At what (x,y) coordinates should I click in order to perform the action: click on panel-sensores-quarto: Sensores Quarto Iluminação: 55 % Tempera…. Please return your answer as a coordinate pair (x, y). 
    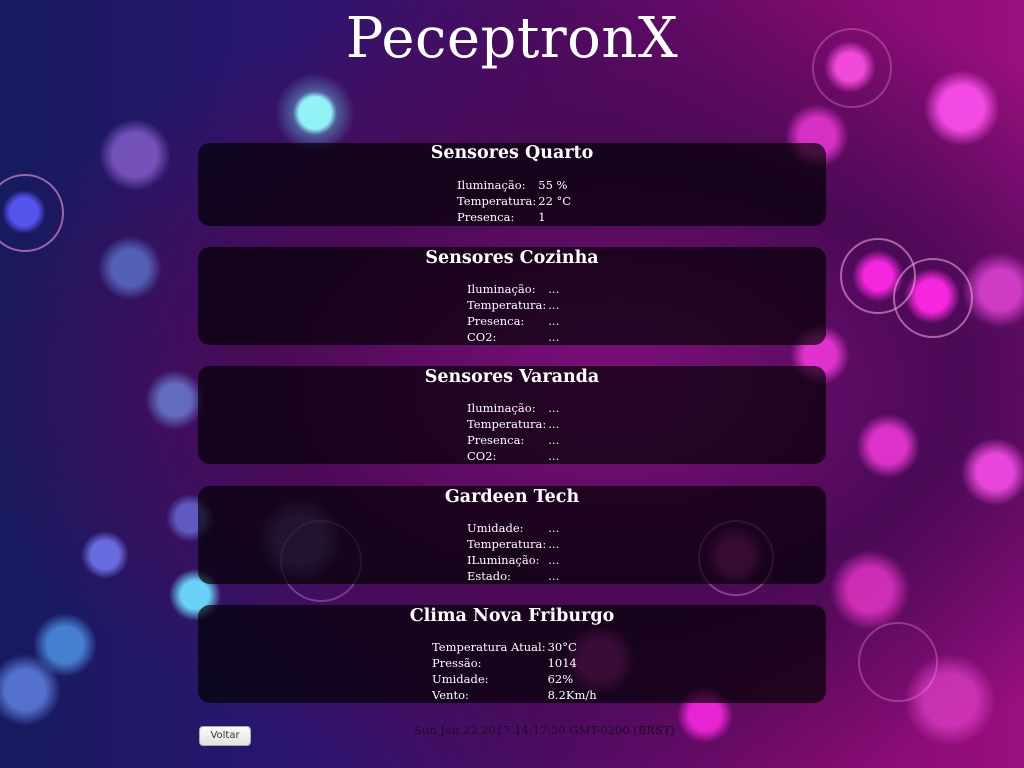
    Looking at the image, I should click on (512, 184).